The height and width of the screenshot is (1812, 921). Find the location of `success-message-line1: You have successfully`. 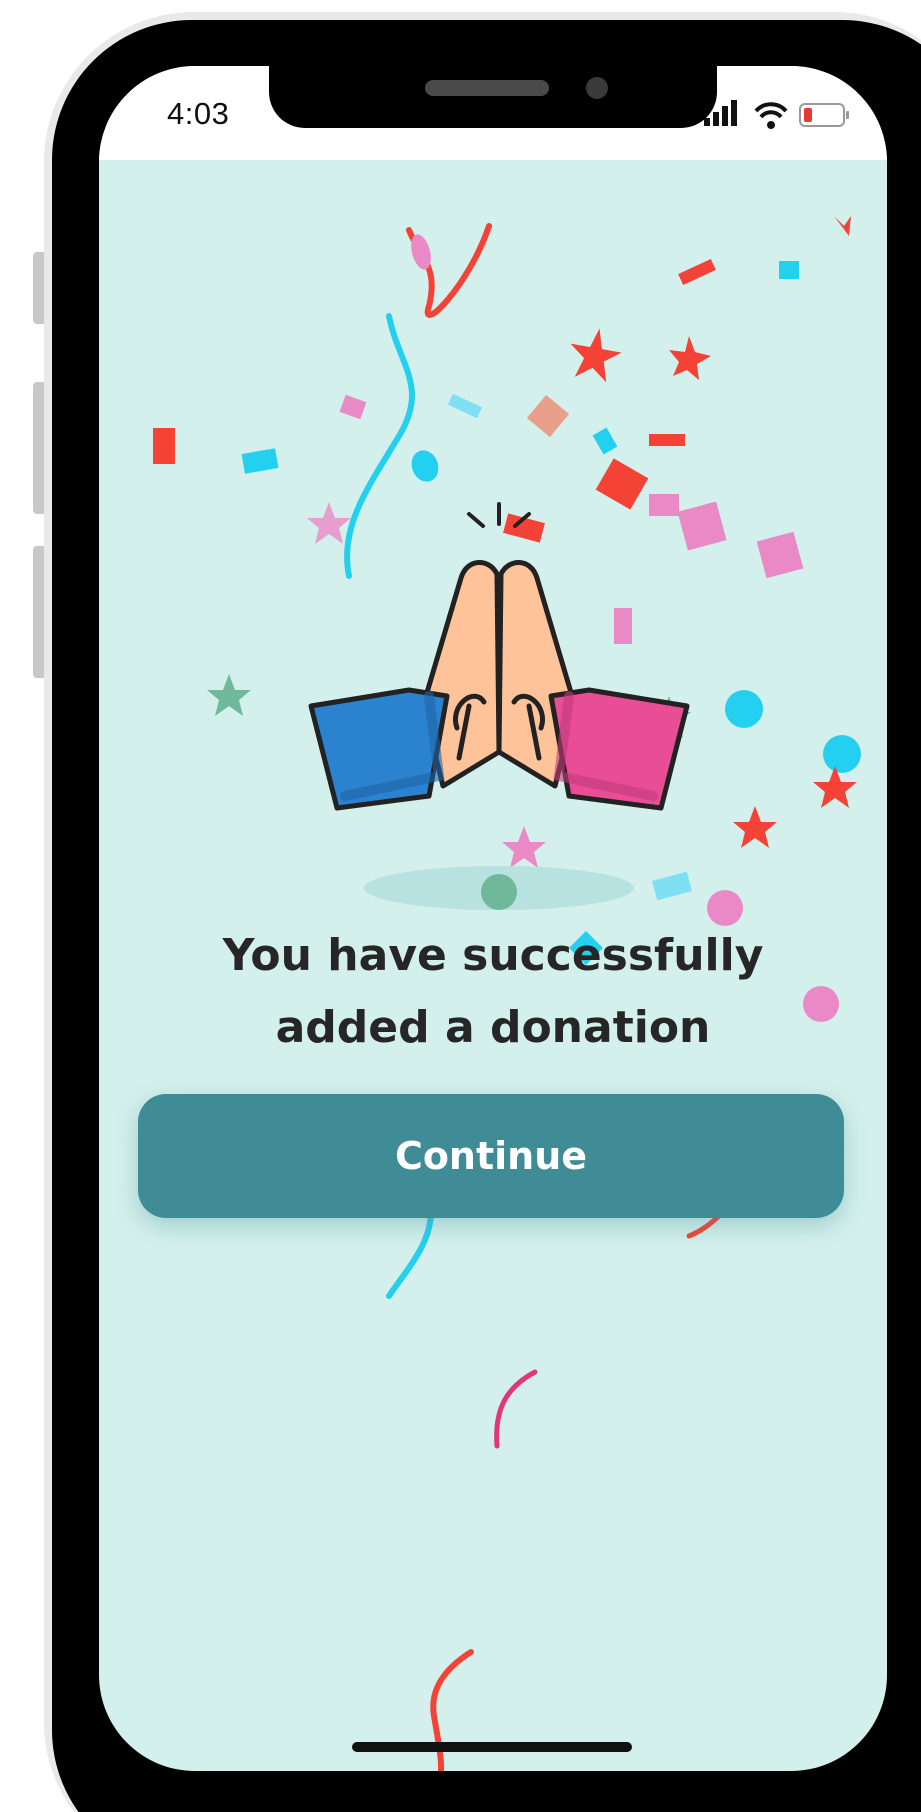

success-message-line1: You have successfully is located at coordinates (493, 955).